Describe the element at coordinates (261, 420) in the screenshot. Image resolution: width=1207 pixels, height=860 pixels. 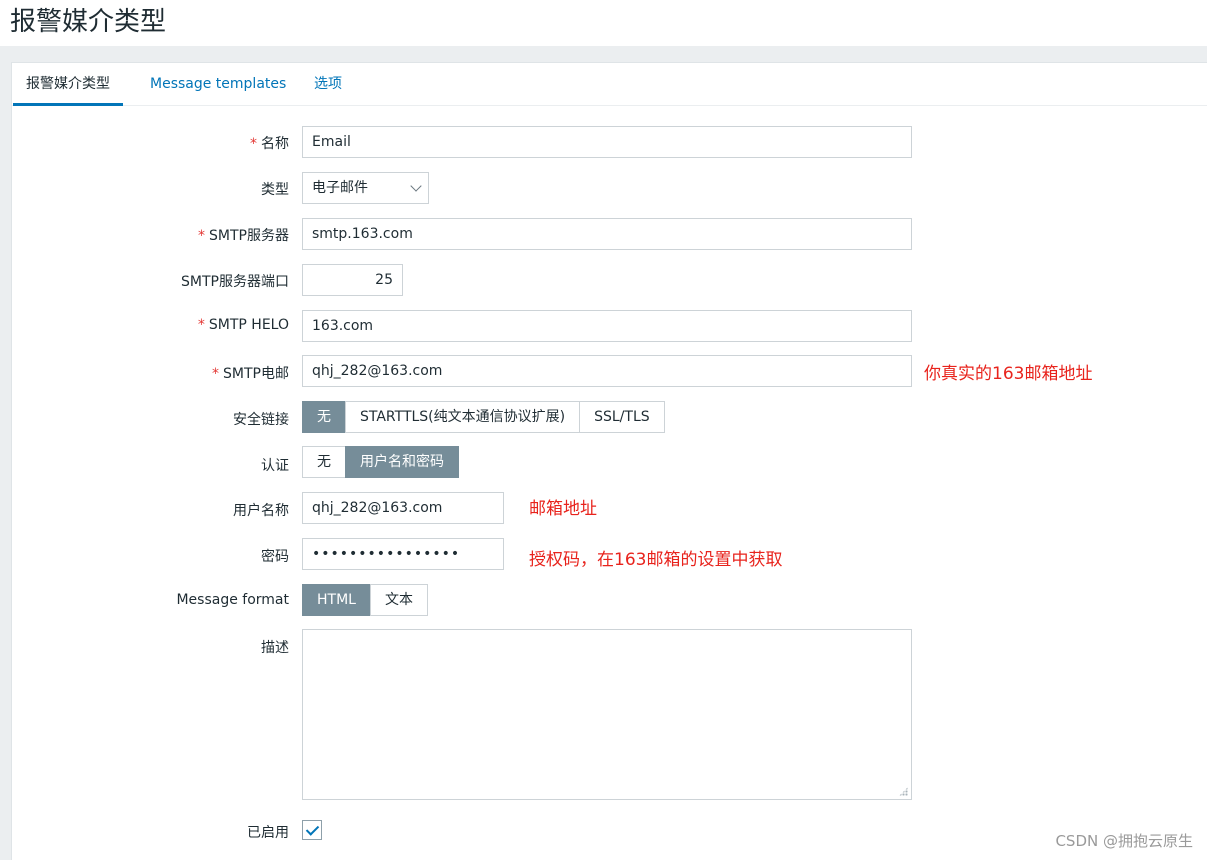
I see `security-label: 安全链接` at that location.